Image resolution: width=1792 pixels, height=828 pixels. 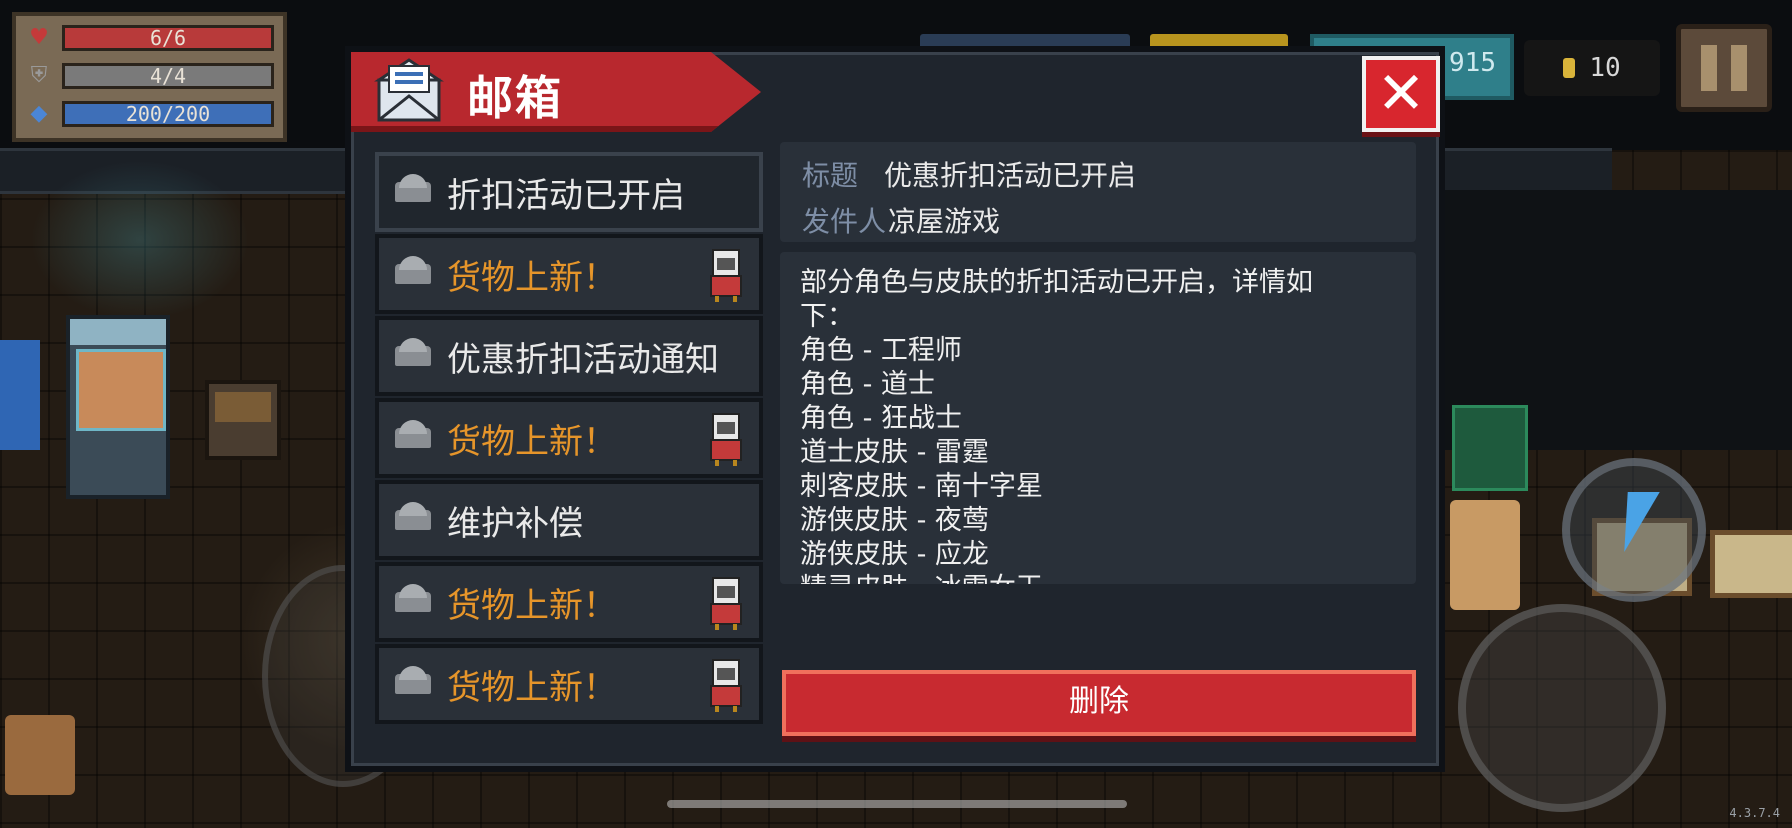 I want to click on shield-icon: ⛨, so click(x=39, y=75).